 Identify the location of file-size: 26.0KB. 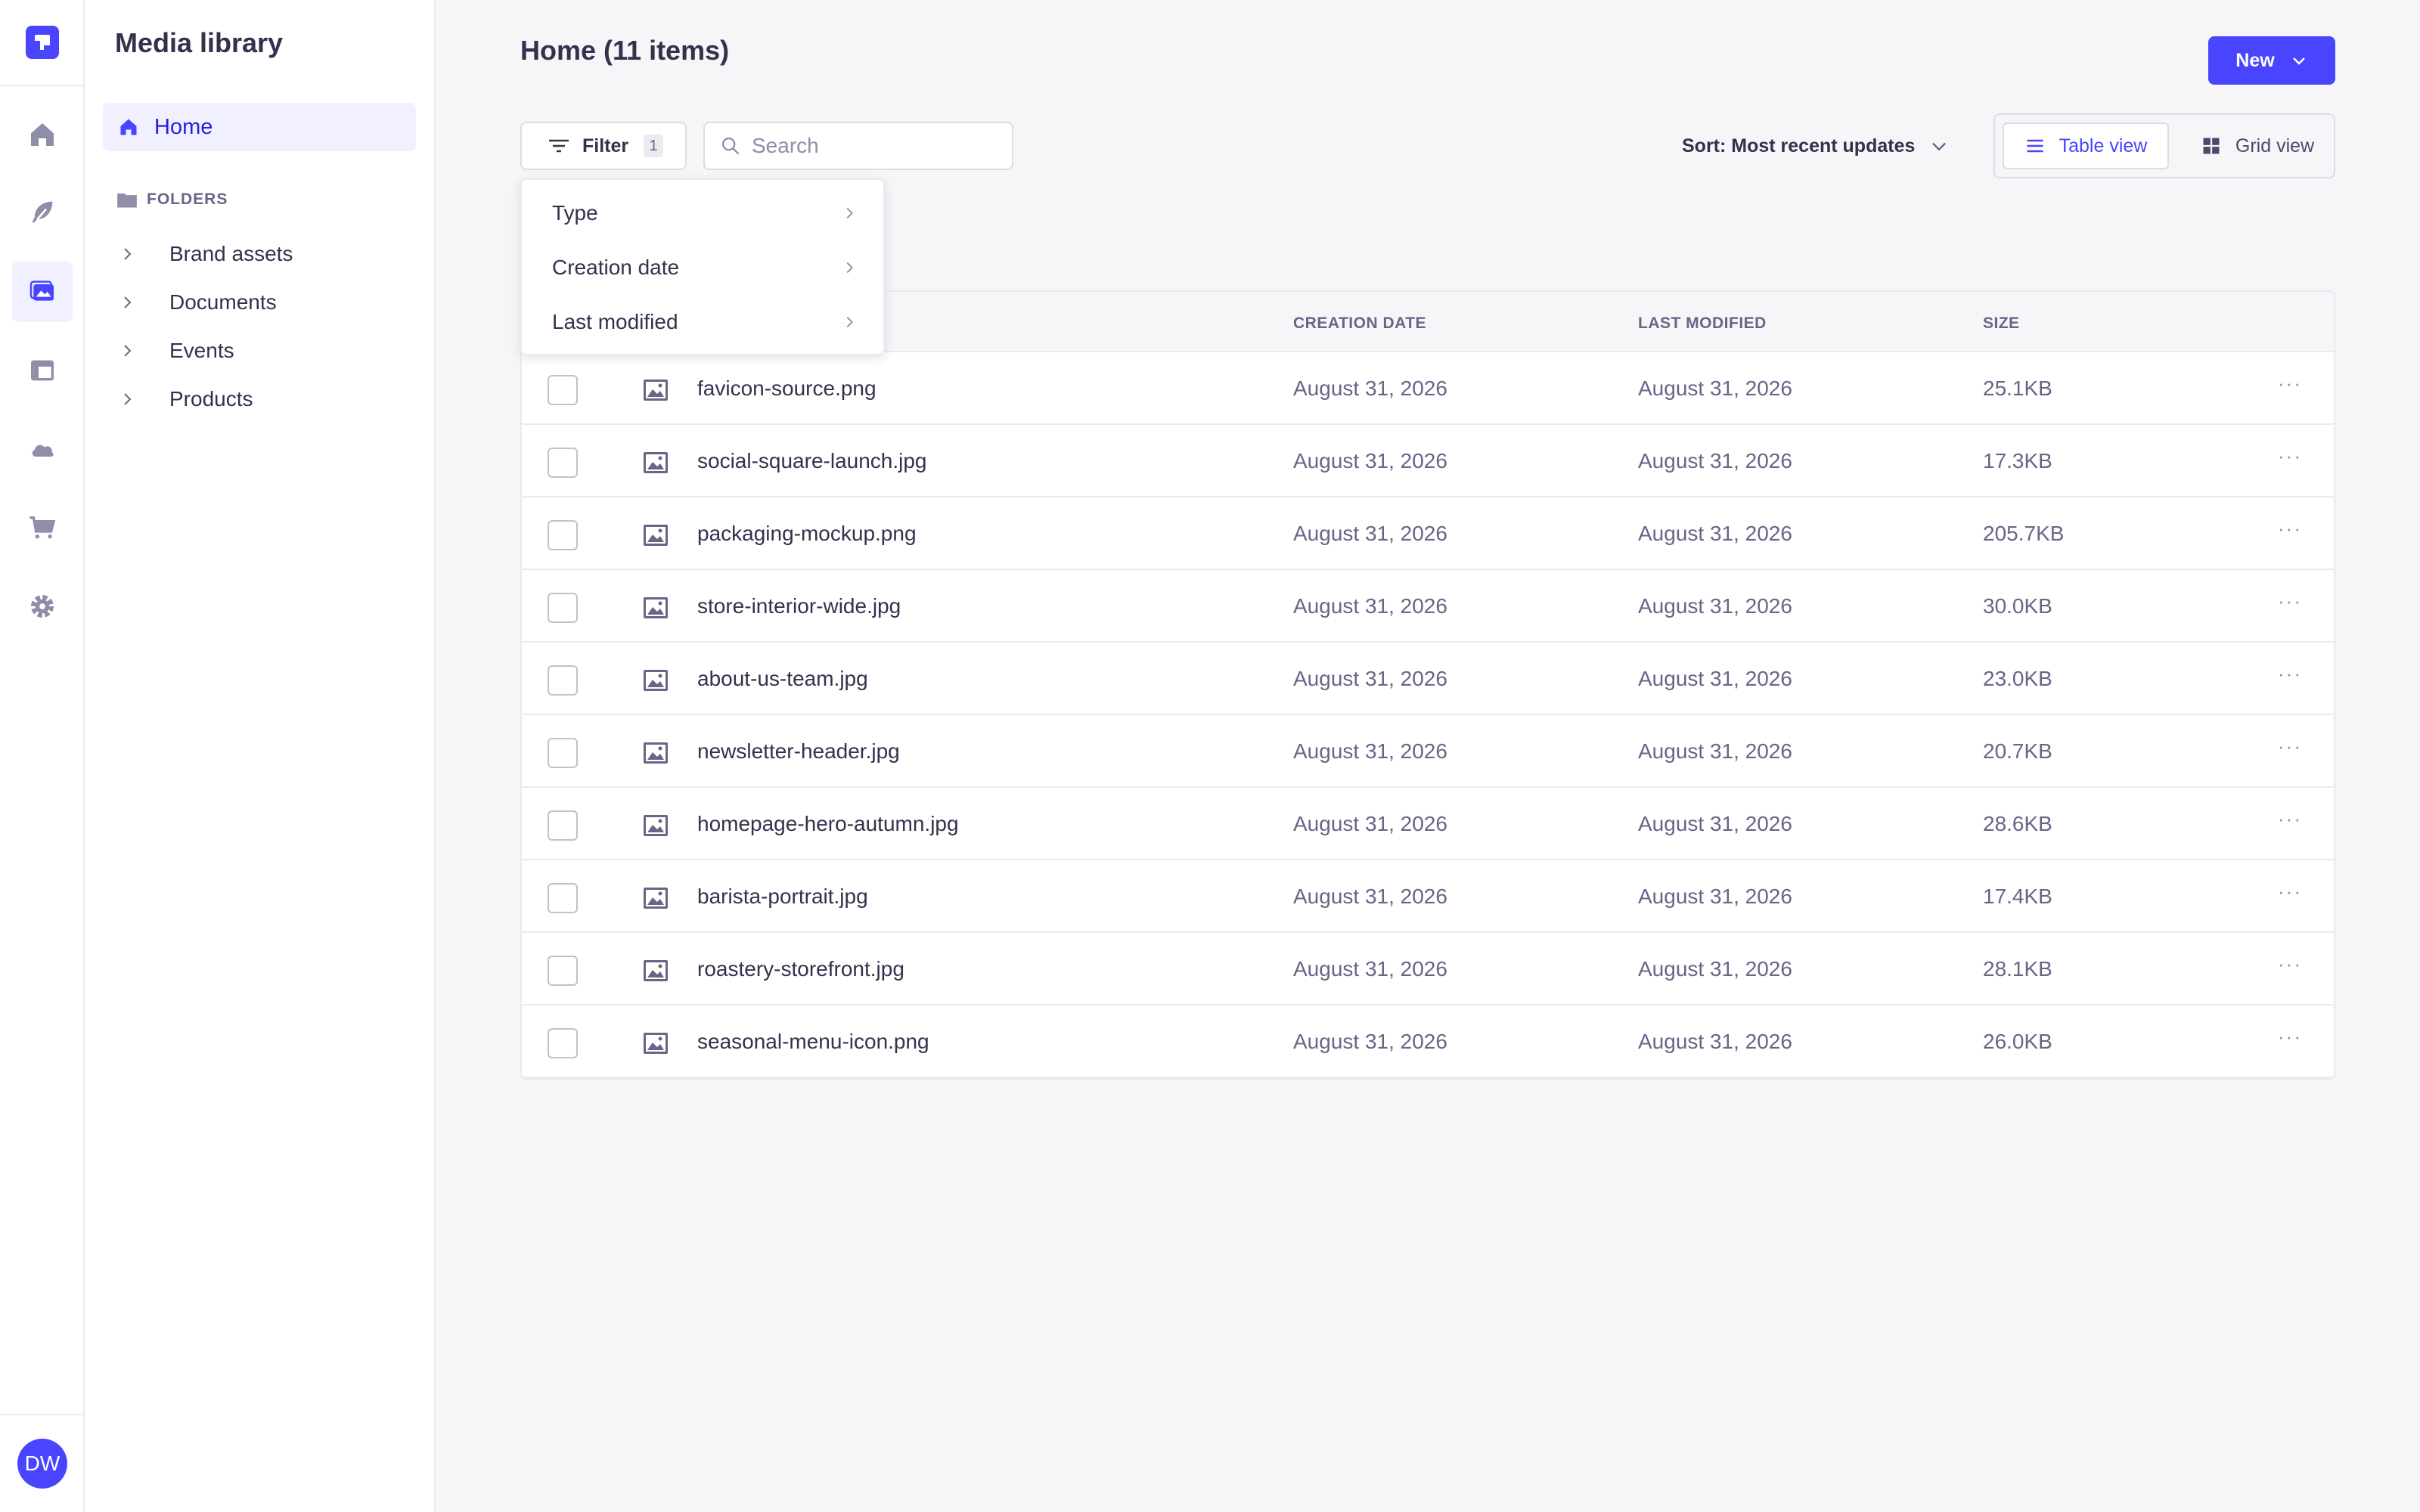
(2017, 1041).